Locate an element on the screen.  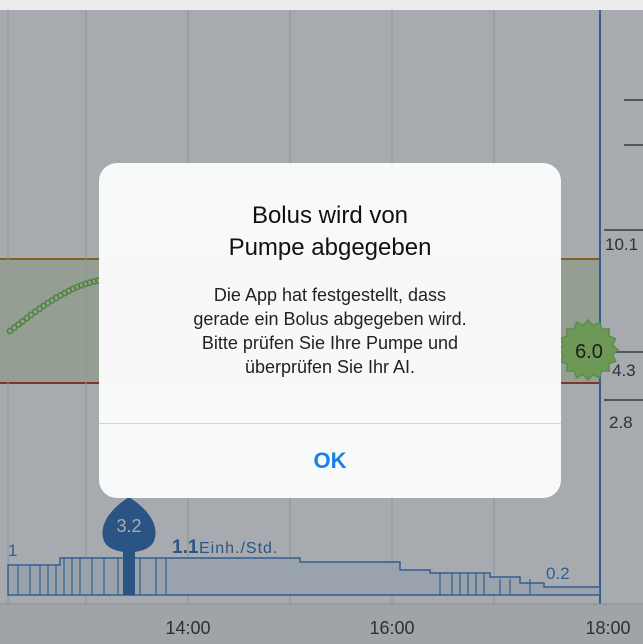
ok-button: OK is located at coordinates (330, 461).